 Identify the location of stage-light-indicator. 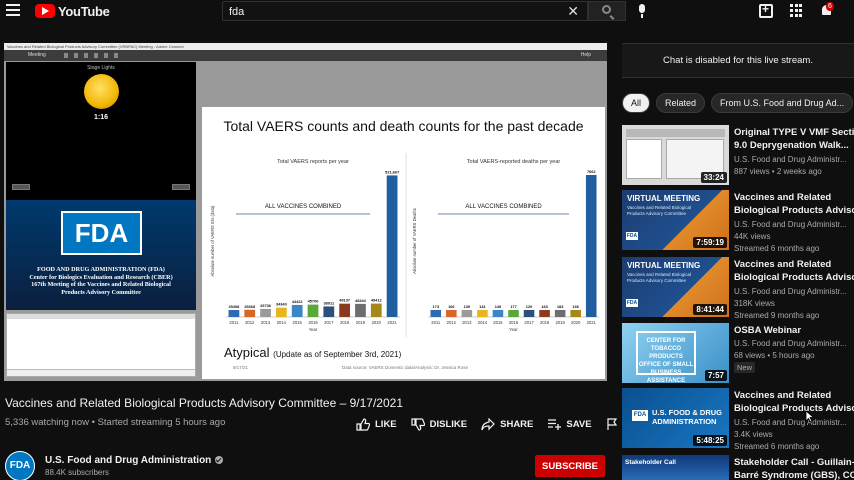
(101, 91).